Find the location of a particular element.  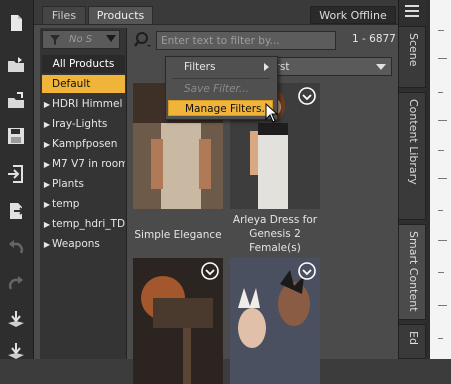

export-icon is located at coordinates (16, 211).